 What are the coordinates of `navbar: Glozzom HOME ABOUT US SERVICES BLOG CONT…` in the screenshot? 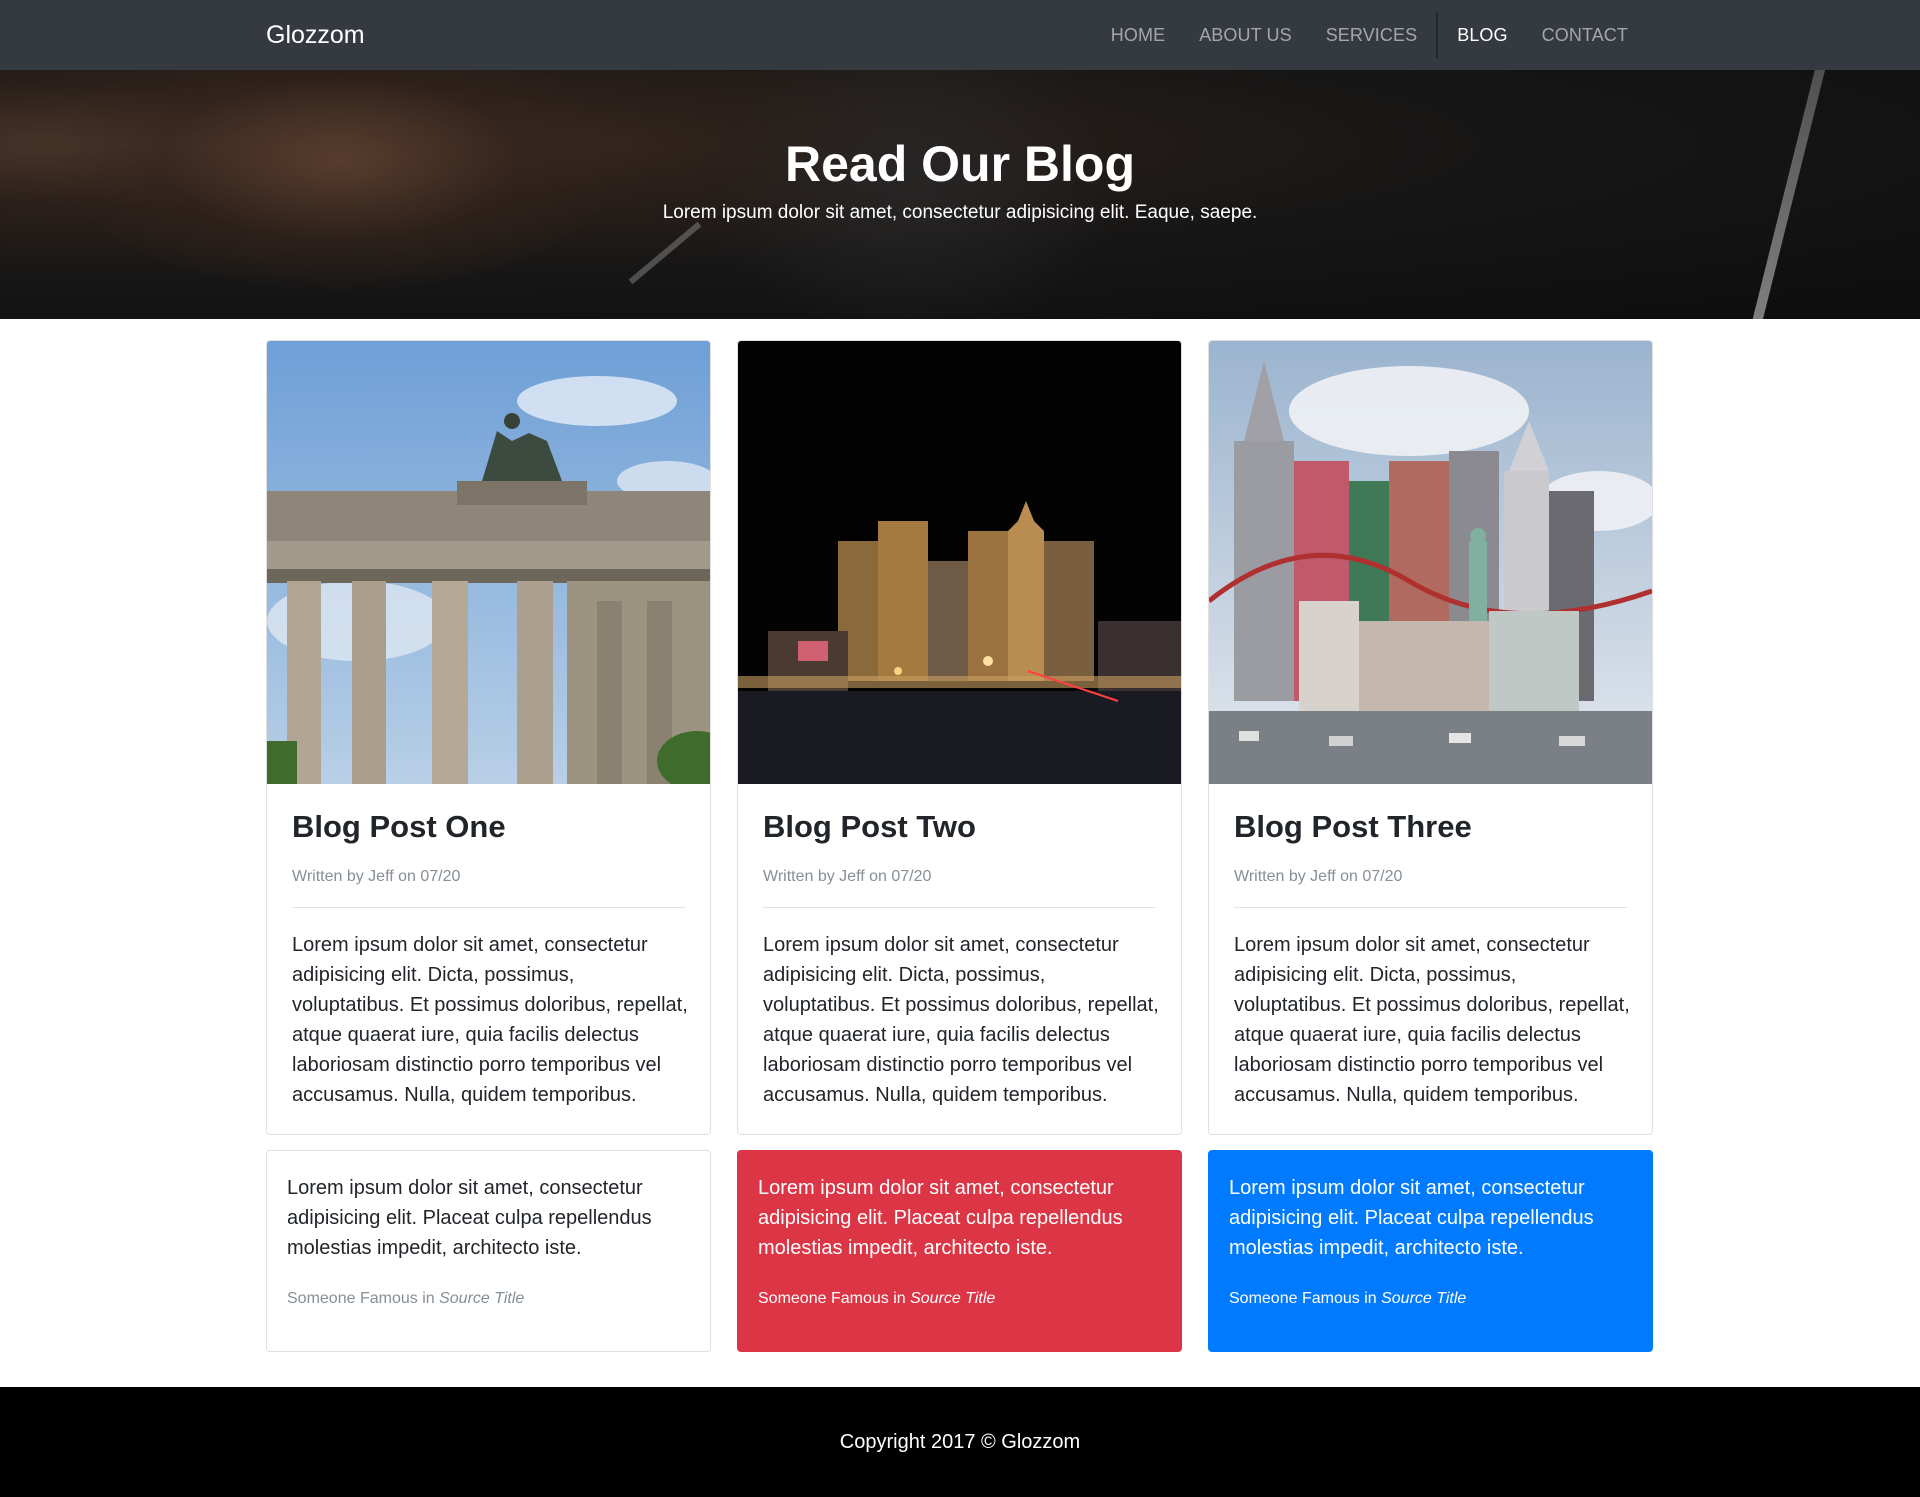 It's located at (960, 35).